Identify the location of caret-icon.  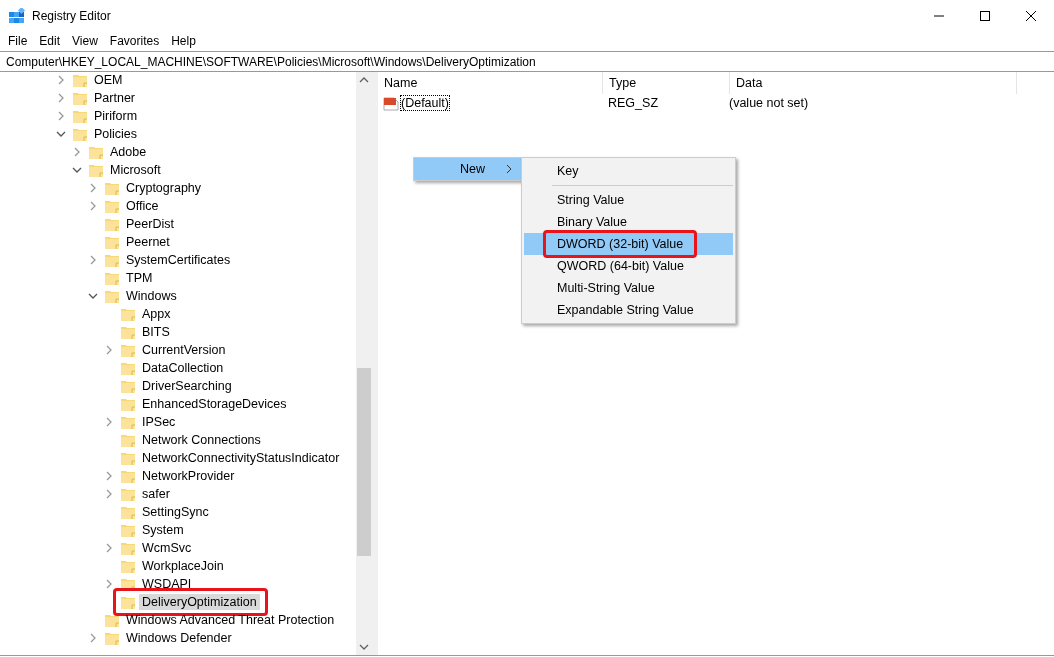
(509, 169).